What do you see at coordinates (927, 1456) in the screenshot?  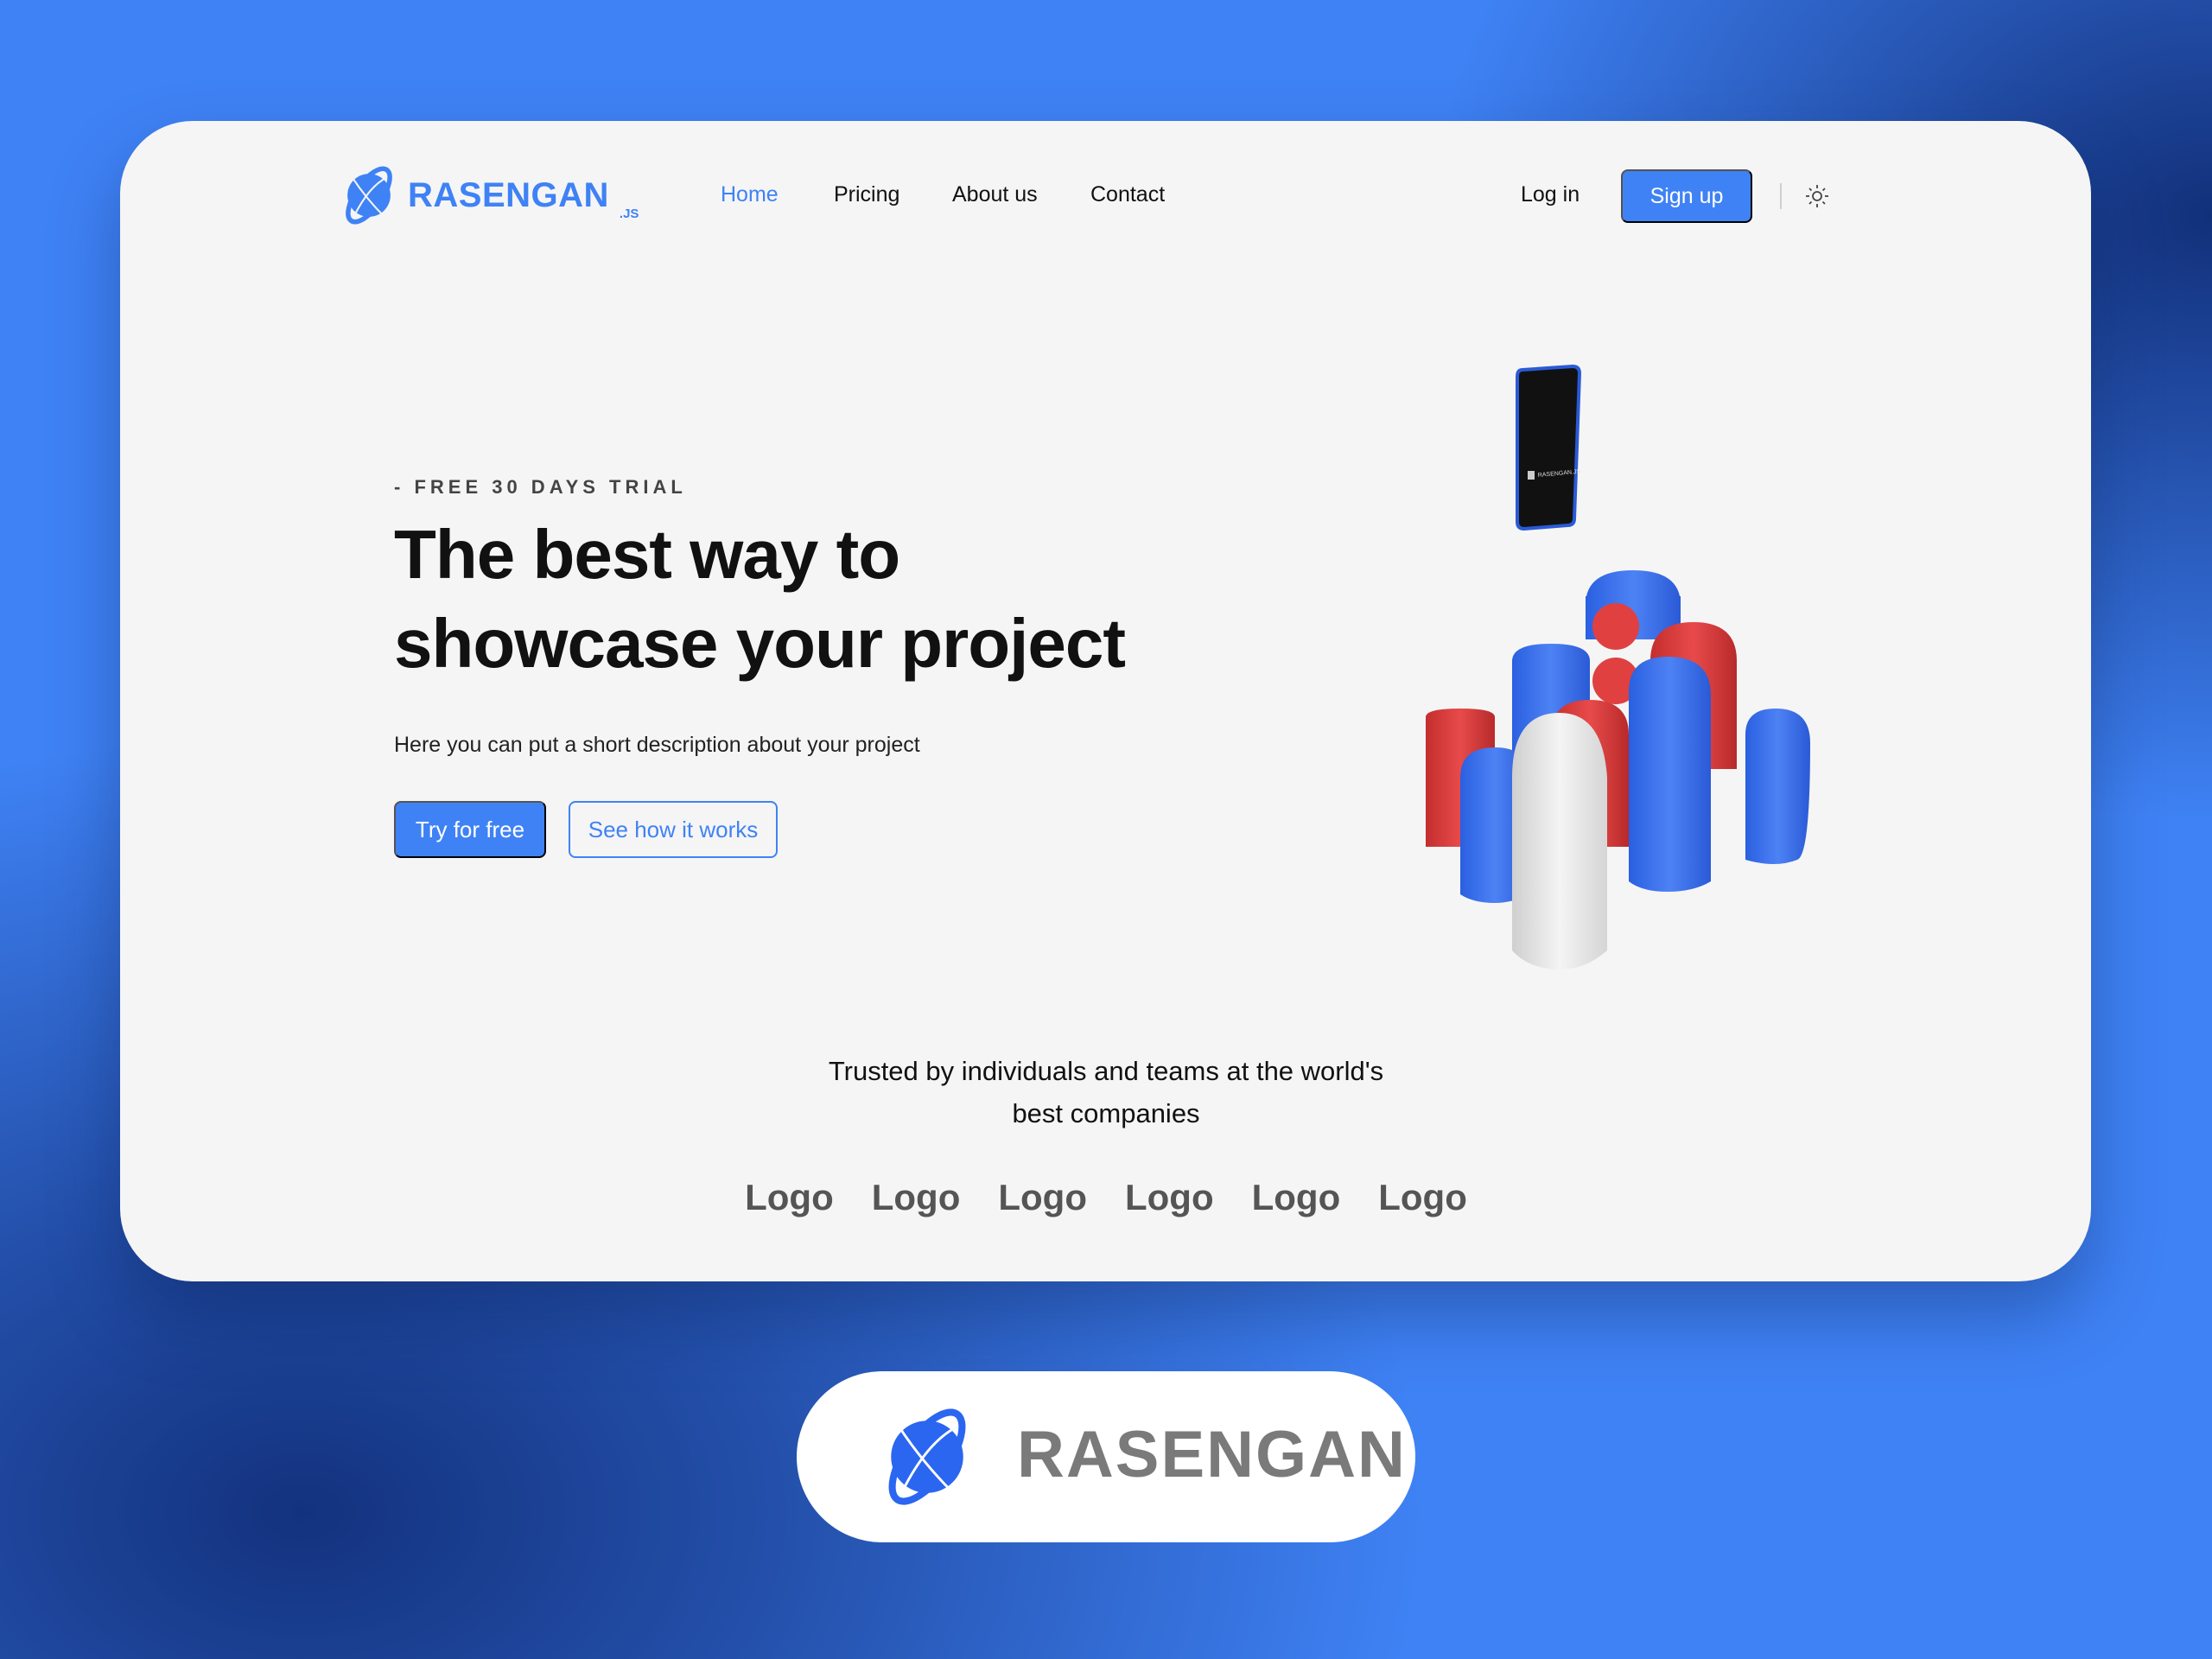 I see `rasengan-badge-logo-icon` at bounding box center [927, 1456].